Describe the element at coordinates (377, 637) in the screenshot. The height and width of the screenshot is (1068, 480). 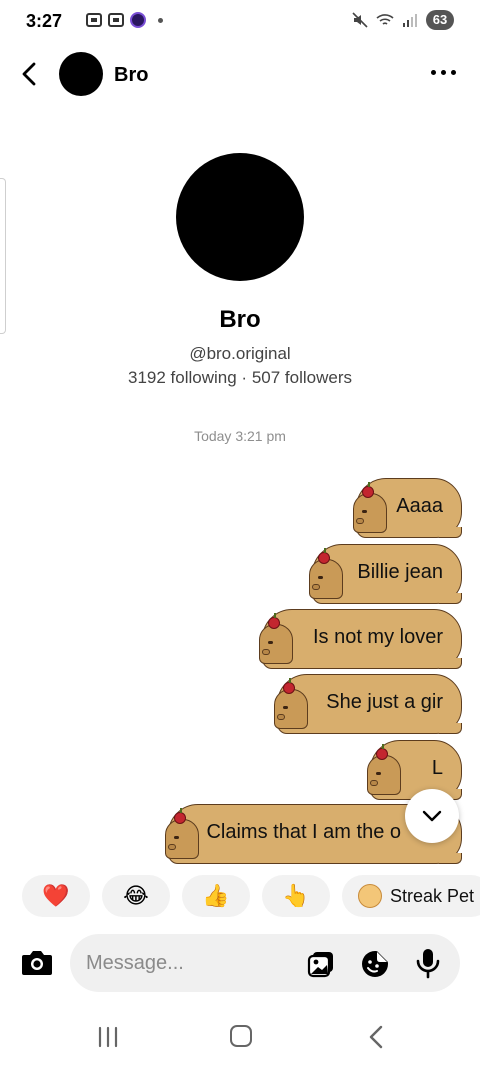
I see `message-text: Is not my lover` at that location.